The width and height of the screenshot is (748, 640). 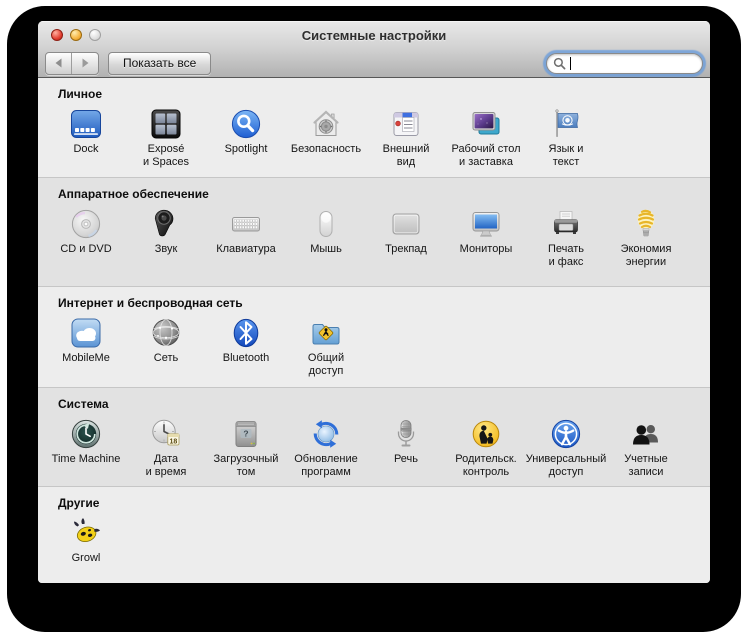 I want to click on trackpad-icon, so click(x=406, y=224).